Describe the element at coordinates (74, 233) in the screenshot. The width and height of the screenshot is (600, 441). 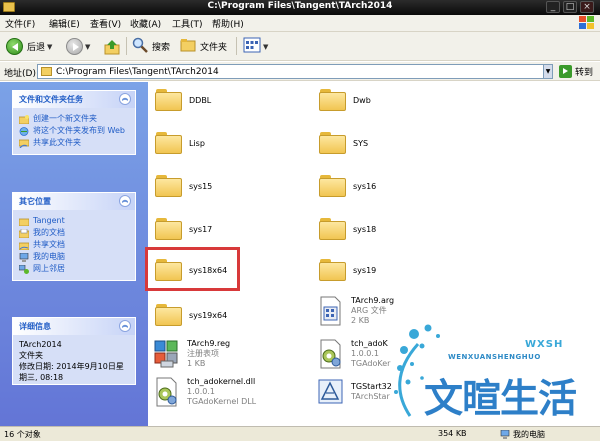
I see `place-my-documents: 我的文档` at that location.